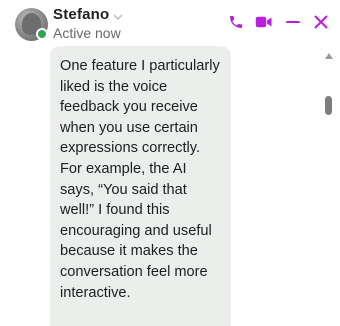  I want to click on video-camera-icon, so click(263, 22).